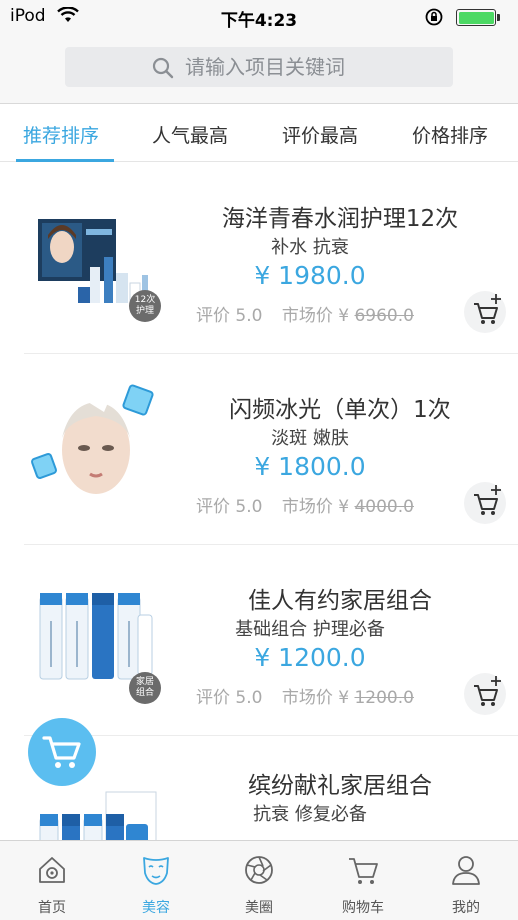 The height and width of the screenshot is (920, 518). What do you see at coordinates (259, 870) in the screenshot?
I see `aperture-icon` at bounding box center [259, 870].